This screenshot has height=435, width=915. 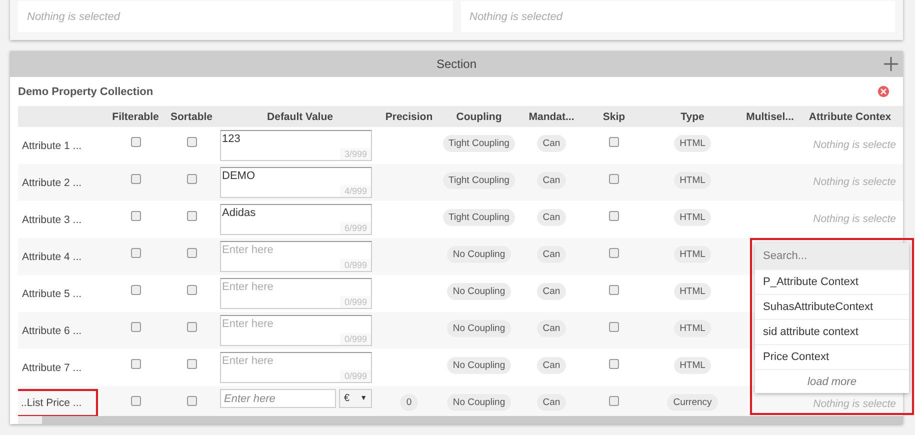 What do you see at coordinates (409, 402) in the screenshot?
I see `precision-value: 0` at bounding box center [409, 402].